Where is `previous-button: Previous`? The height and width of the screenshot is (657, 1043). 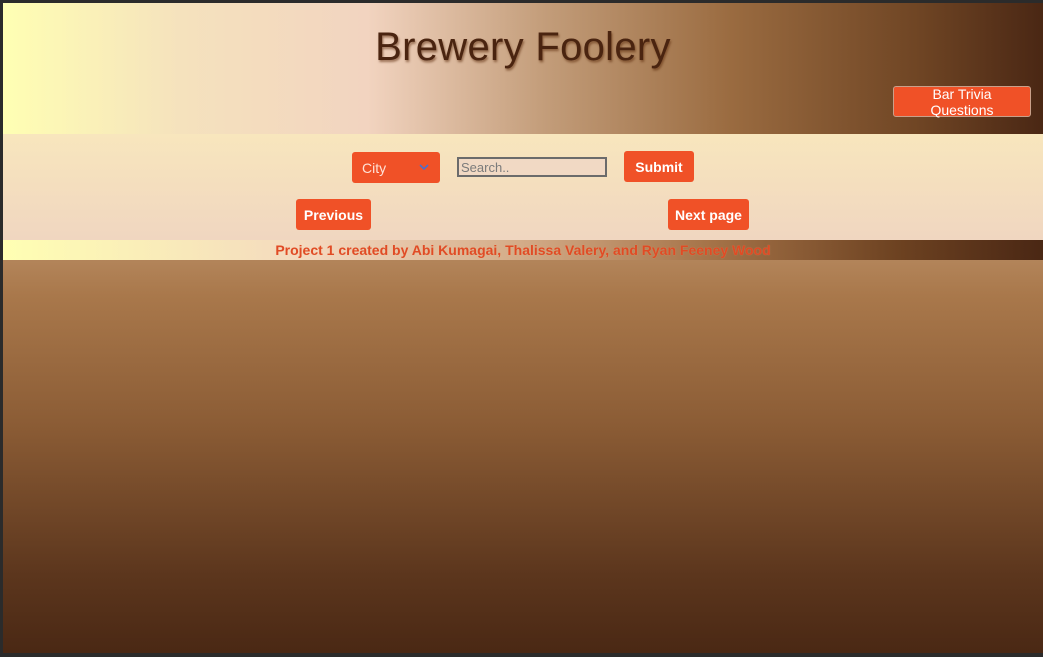
previous-button: Previous is located at coordinates (333, 214).